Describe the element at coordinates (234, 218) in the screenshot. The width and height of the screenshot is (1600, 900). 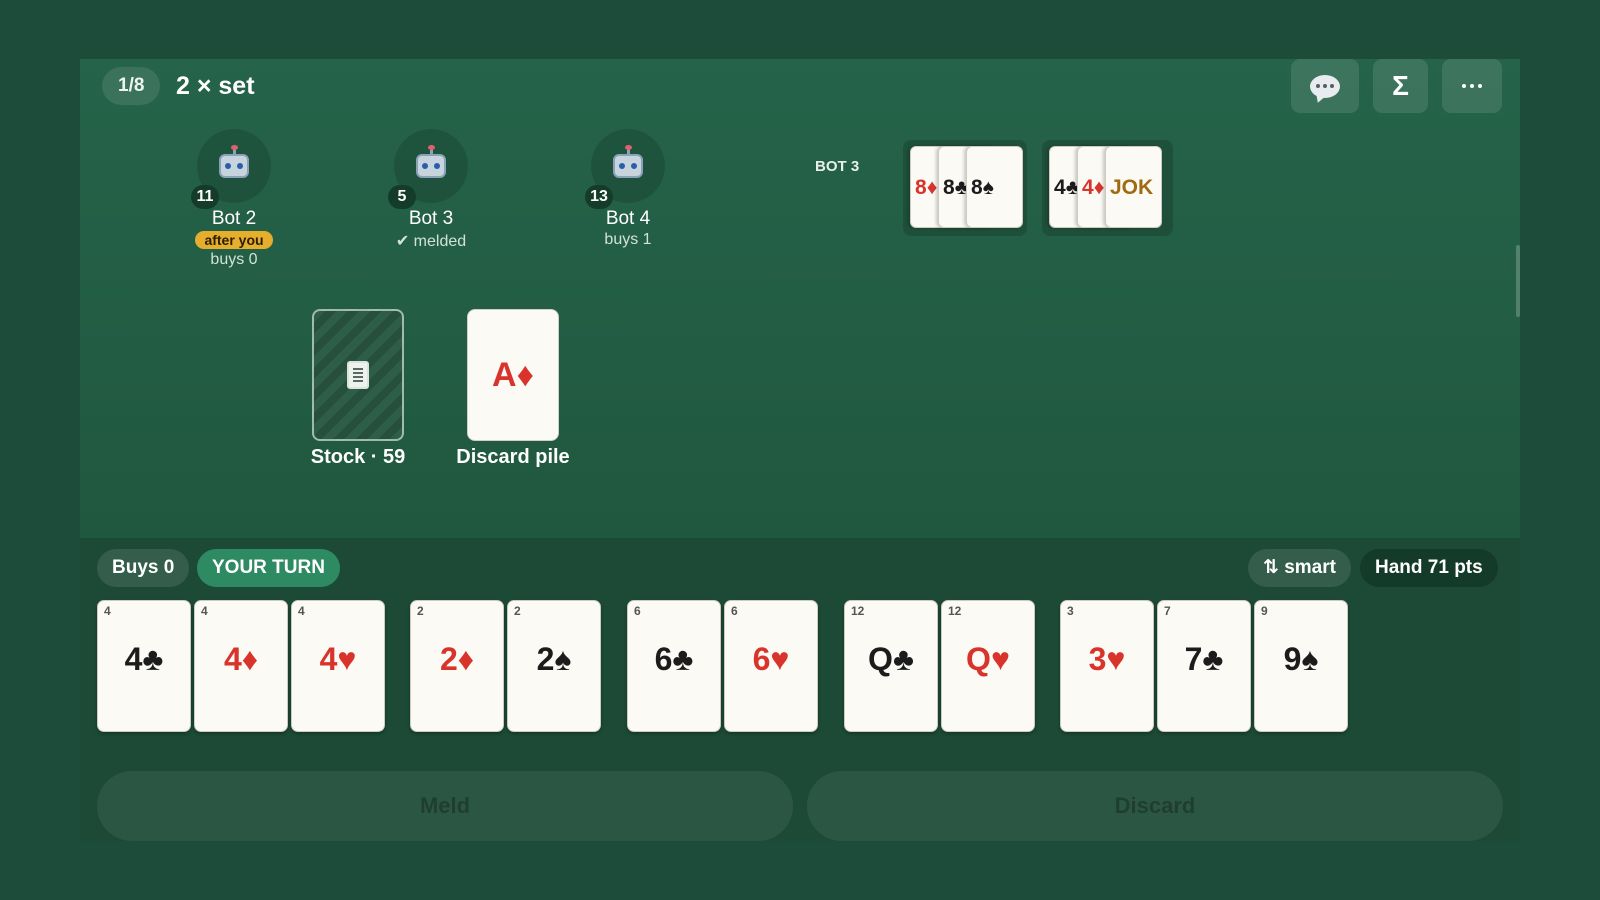
I see `opponent-name: Bot 2` at that location.